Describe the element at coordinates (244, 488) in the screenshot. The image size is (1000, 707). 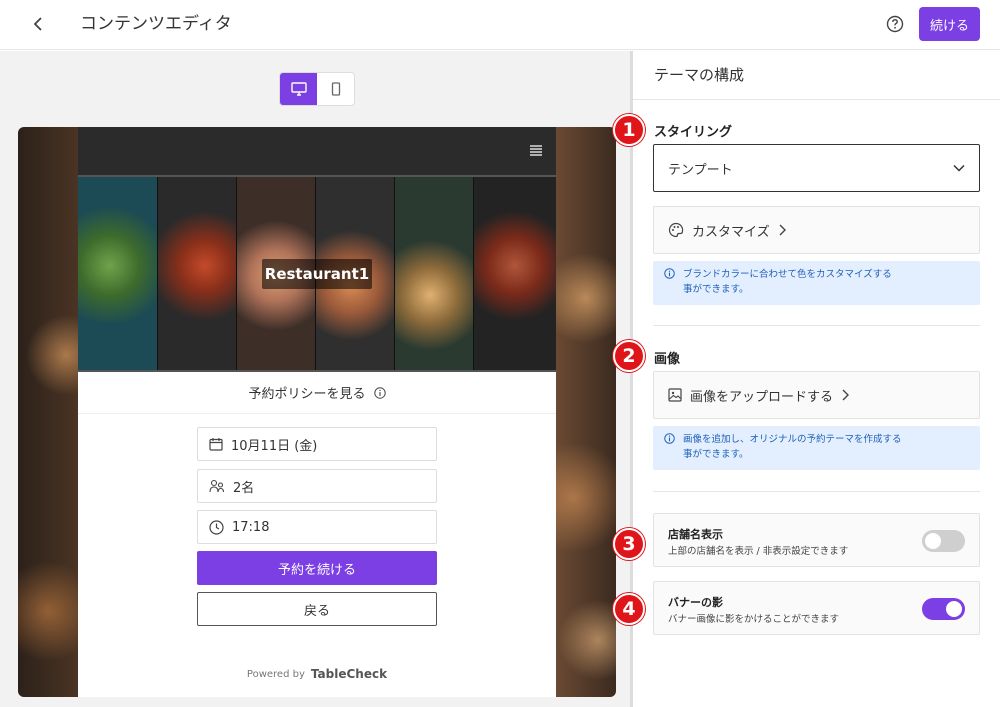
I see `party-size-value: 2名` at that location.